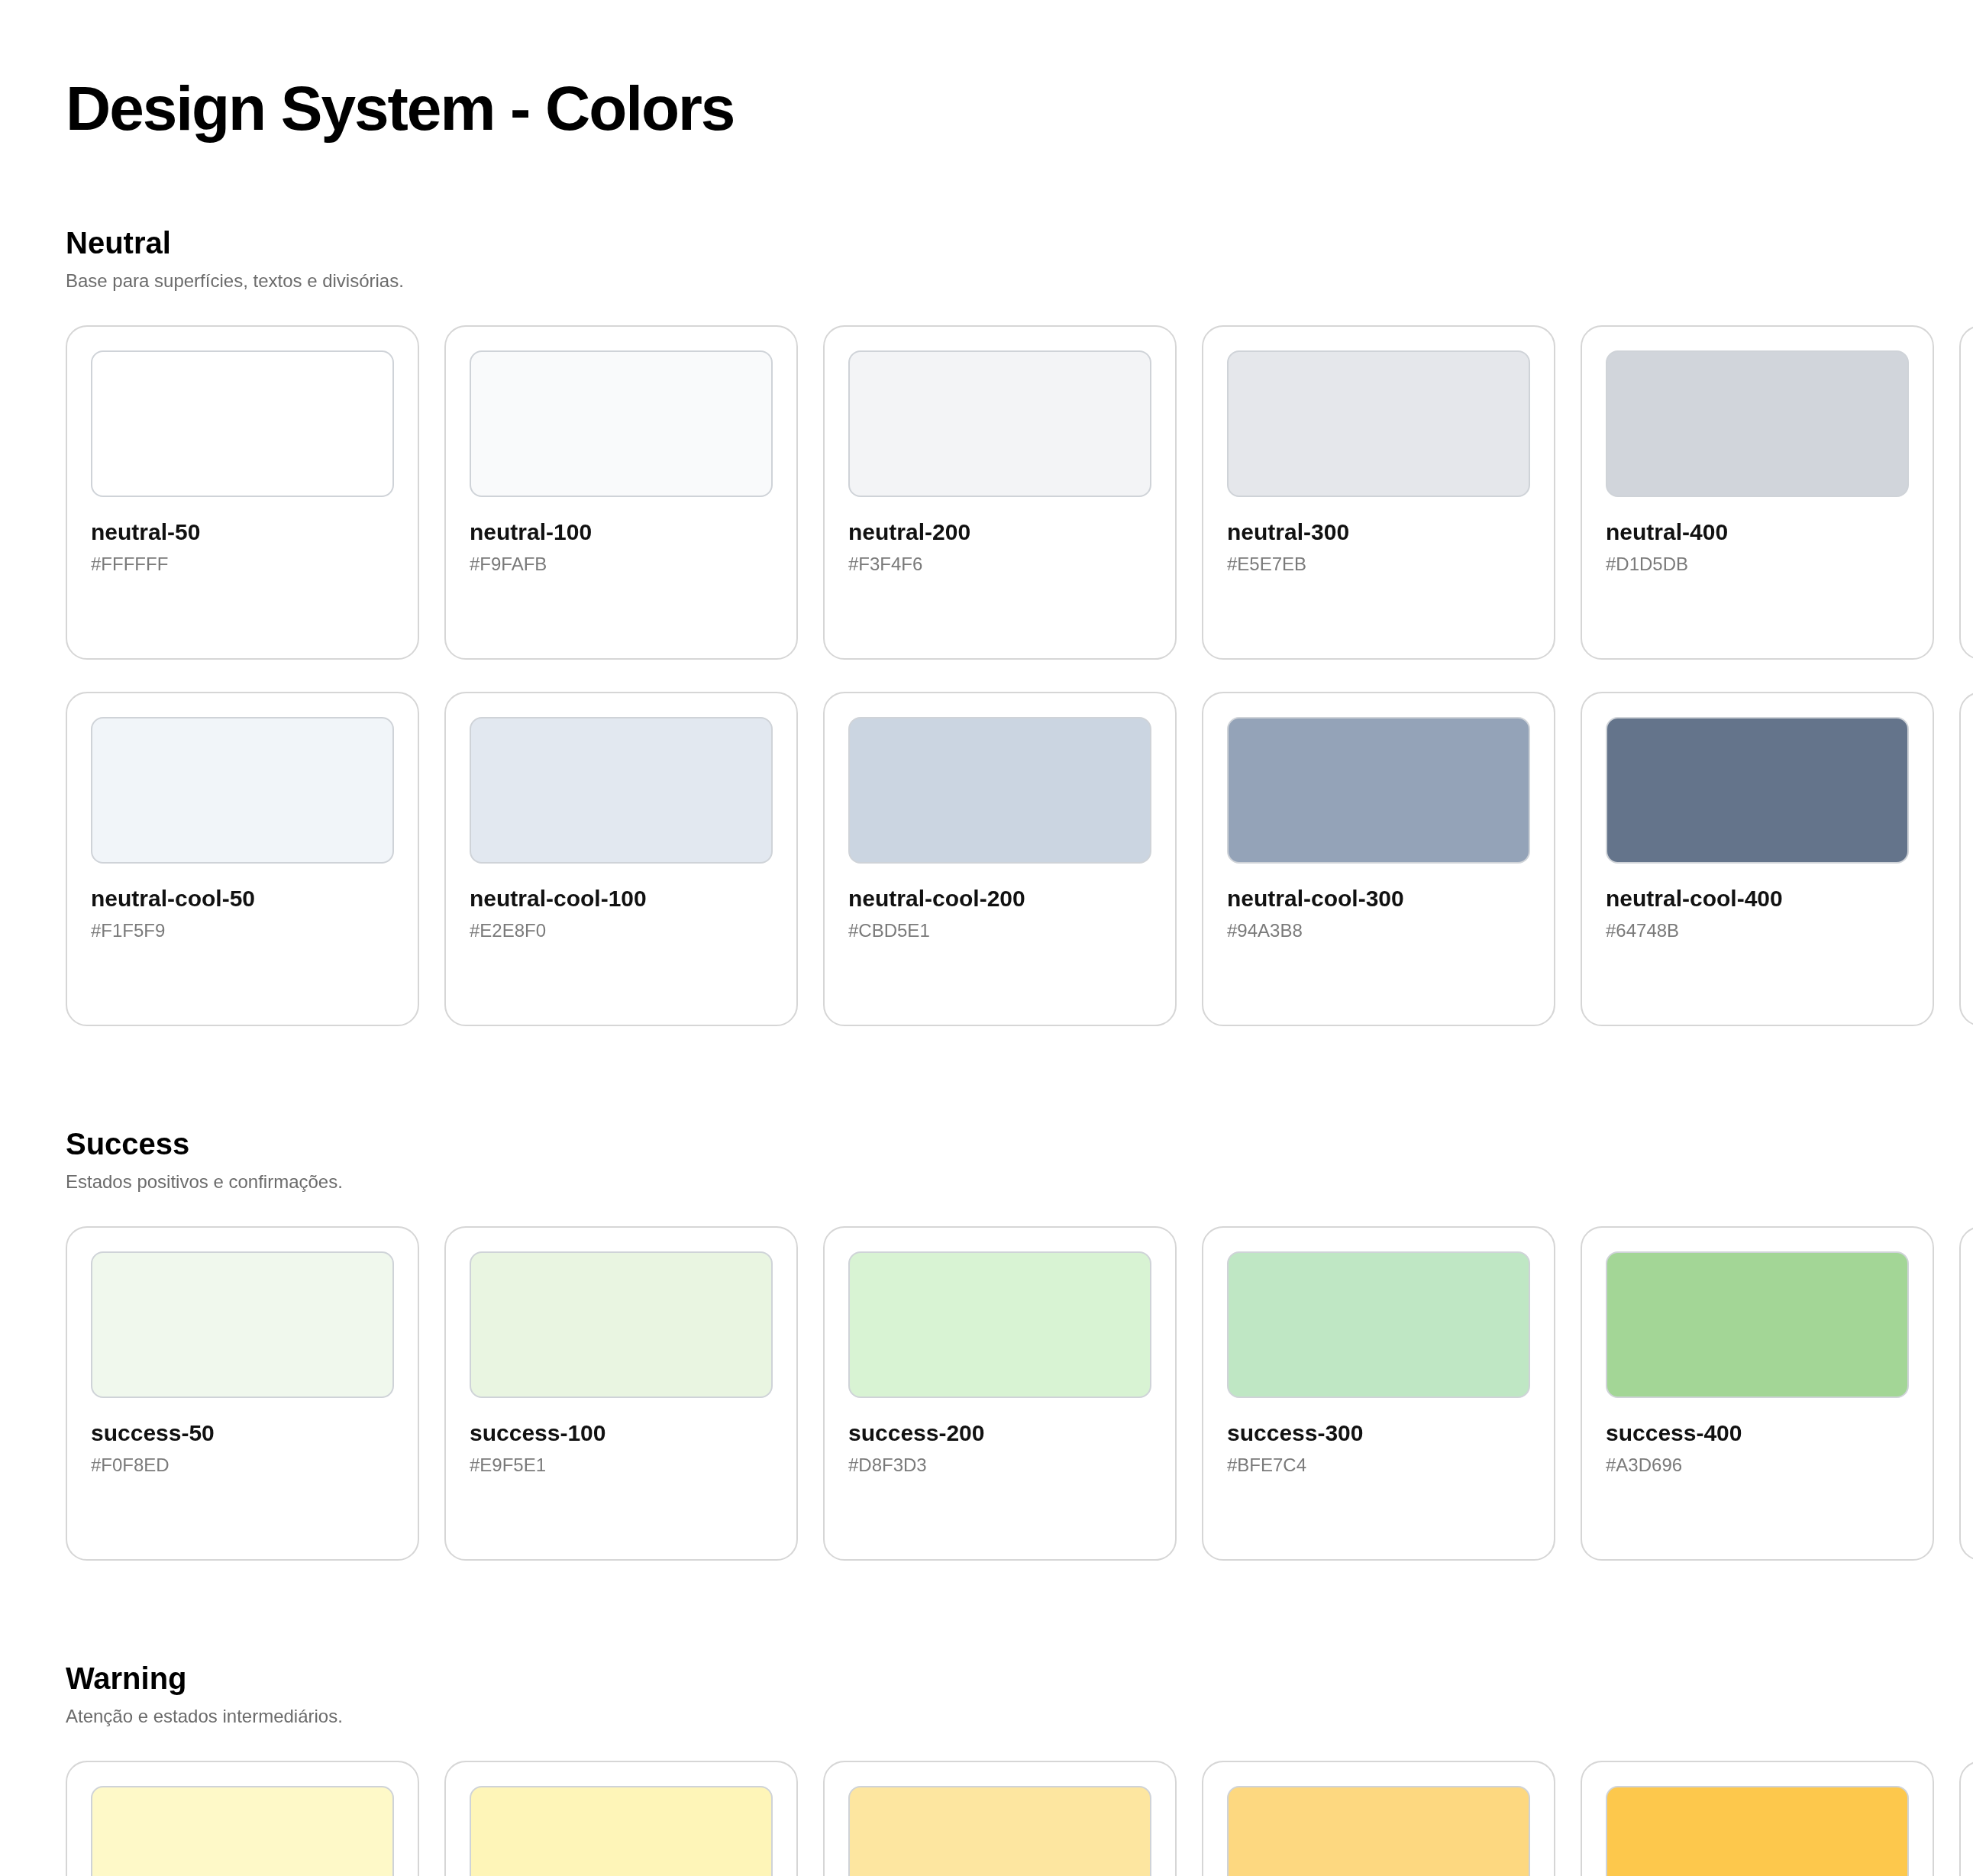  I want to click on color-hex: #E2E8F0, so click(508, 930).